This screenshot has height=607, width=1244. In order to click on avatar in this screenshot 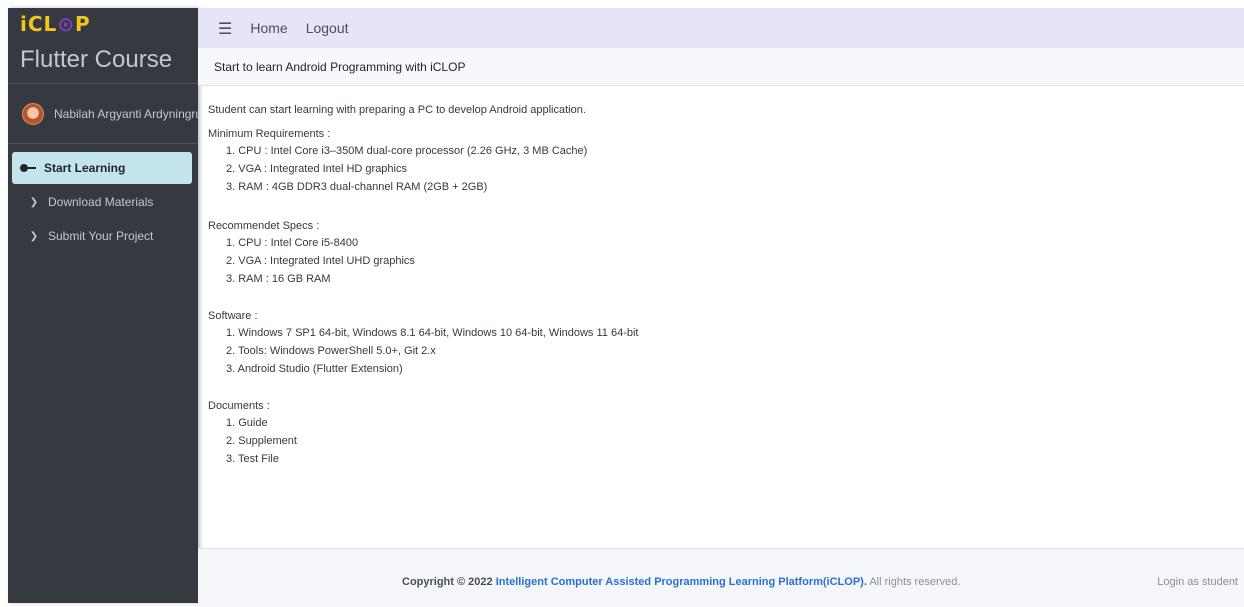, I will do `click(33, 113)`.